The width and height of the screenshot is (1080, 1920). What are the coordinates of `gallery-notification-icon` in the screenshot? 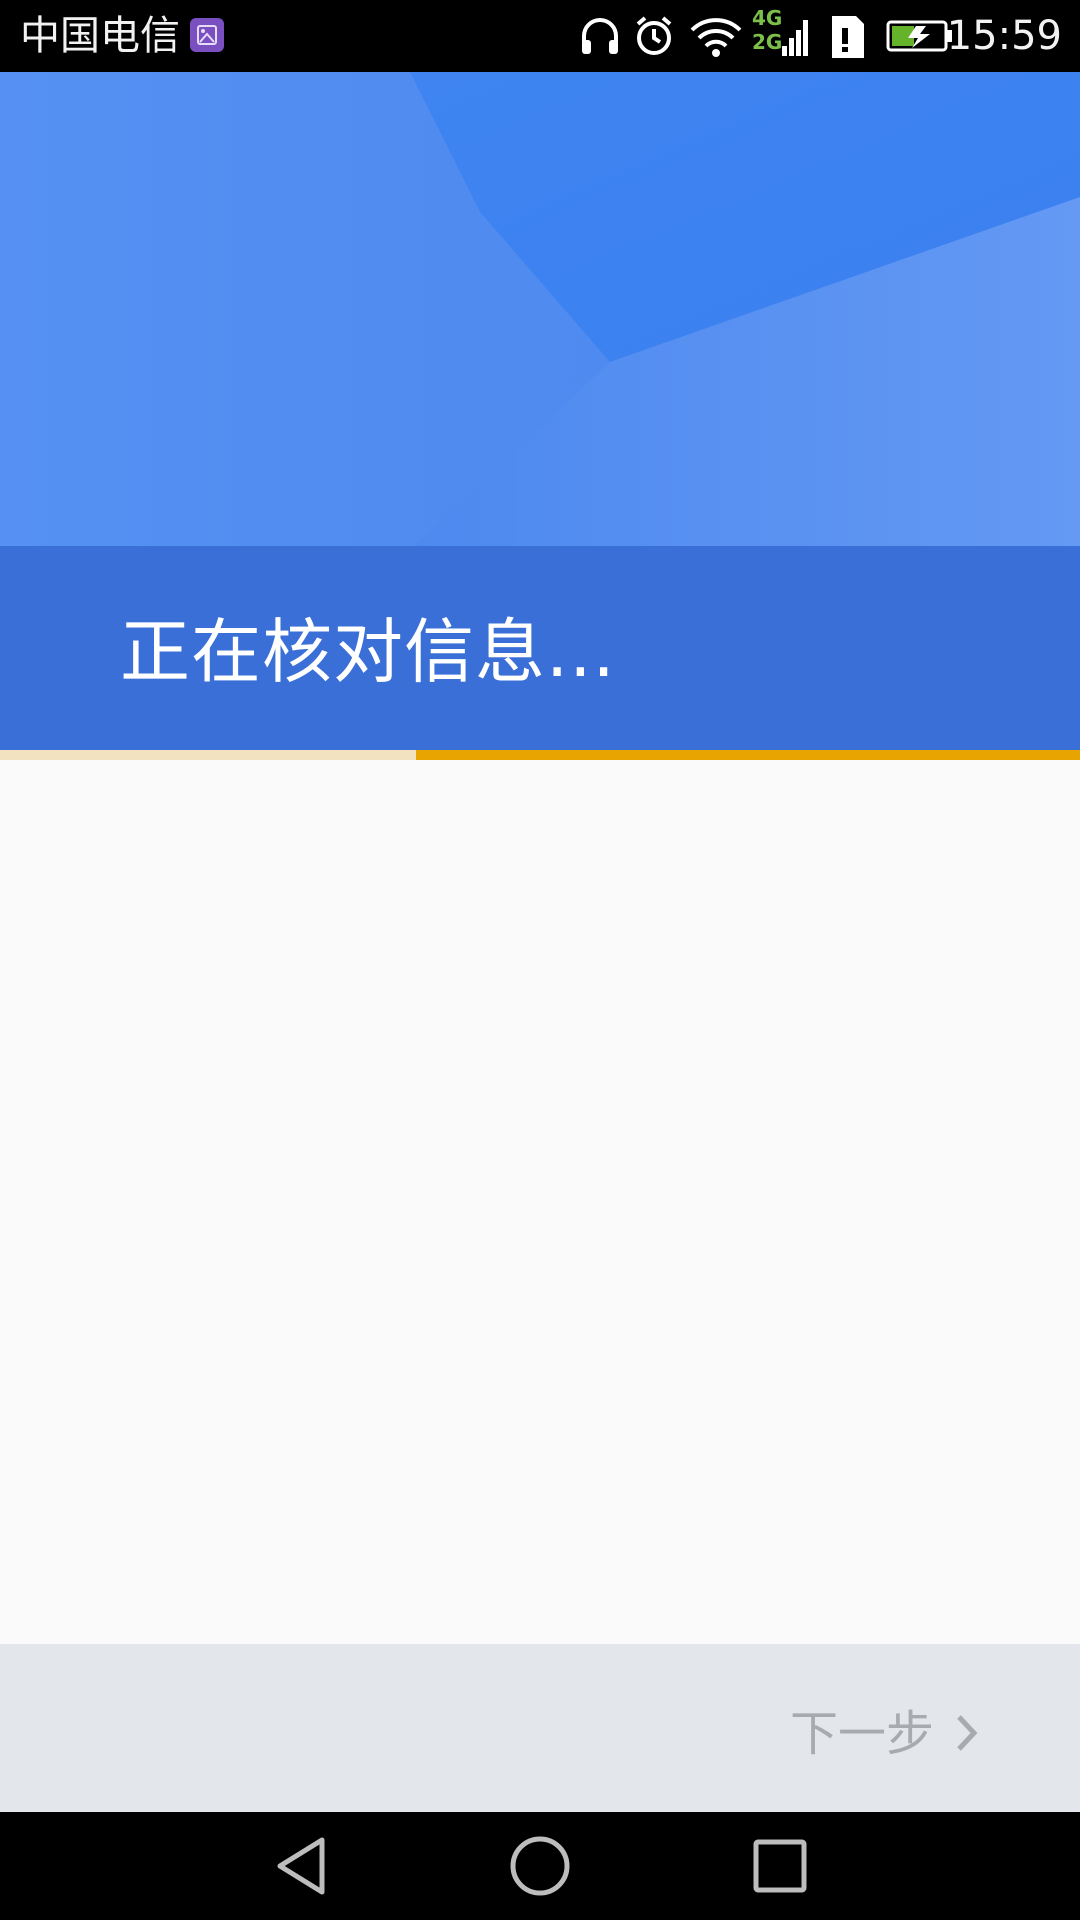 It's located at (207, 35).